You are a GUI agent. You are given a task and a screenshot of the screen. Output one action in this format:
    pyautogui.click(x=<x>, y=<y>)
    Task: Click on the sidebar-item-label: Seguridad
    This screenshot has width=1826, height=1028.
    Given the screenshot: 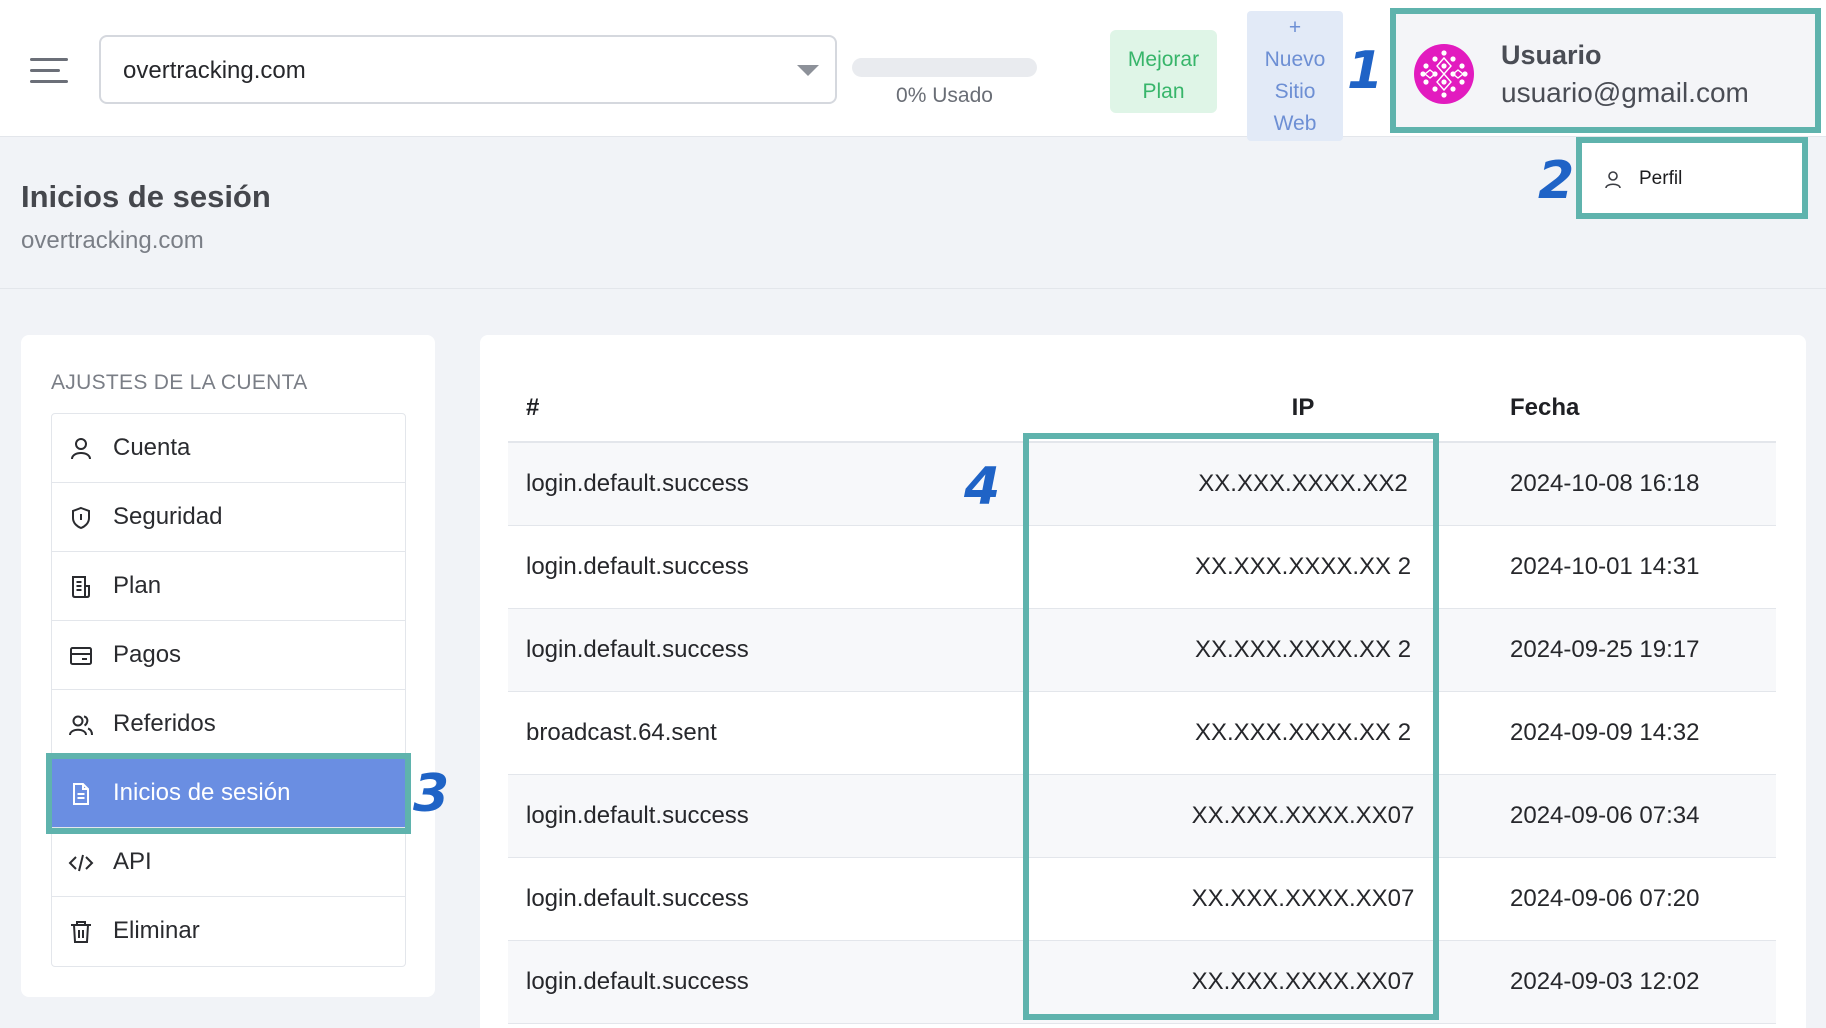 What is the action you would take?
    pyautogui.click(x=168, y=516)
    